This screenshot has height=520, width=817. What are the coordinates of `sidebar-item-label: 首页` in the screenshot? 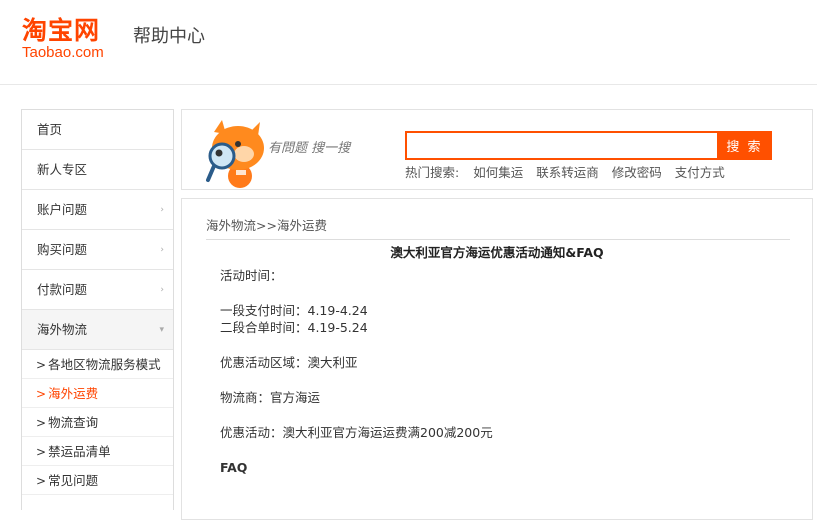 It's located at (50, 129).